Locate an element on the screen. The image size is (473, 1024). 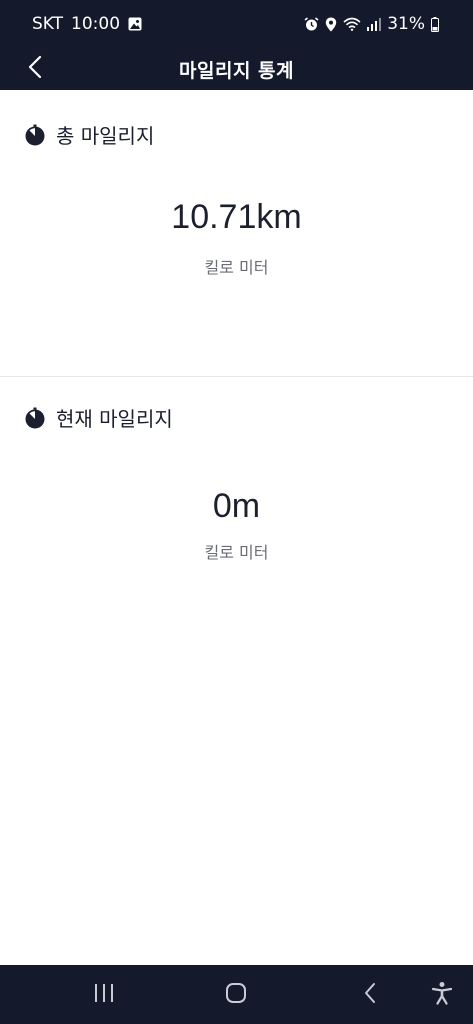
gallery-notification-icon is located at coordinates (135, 24).